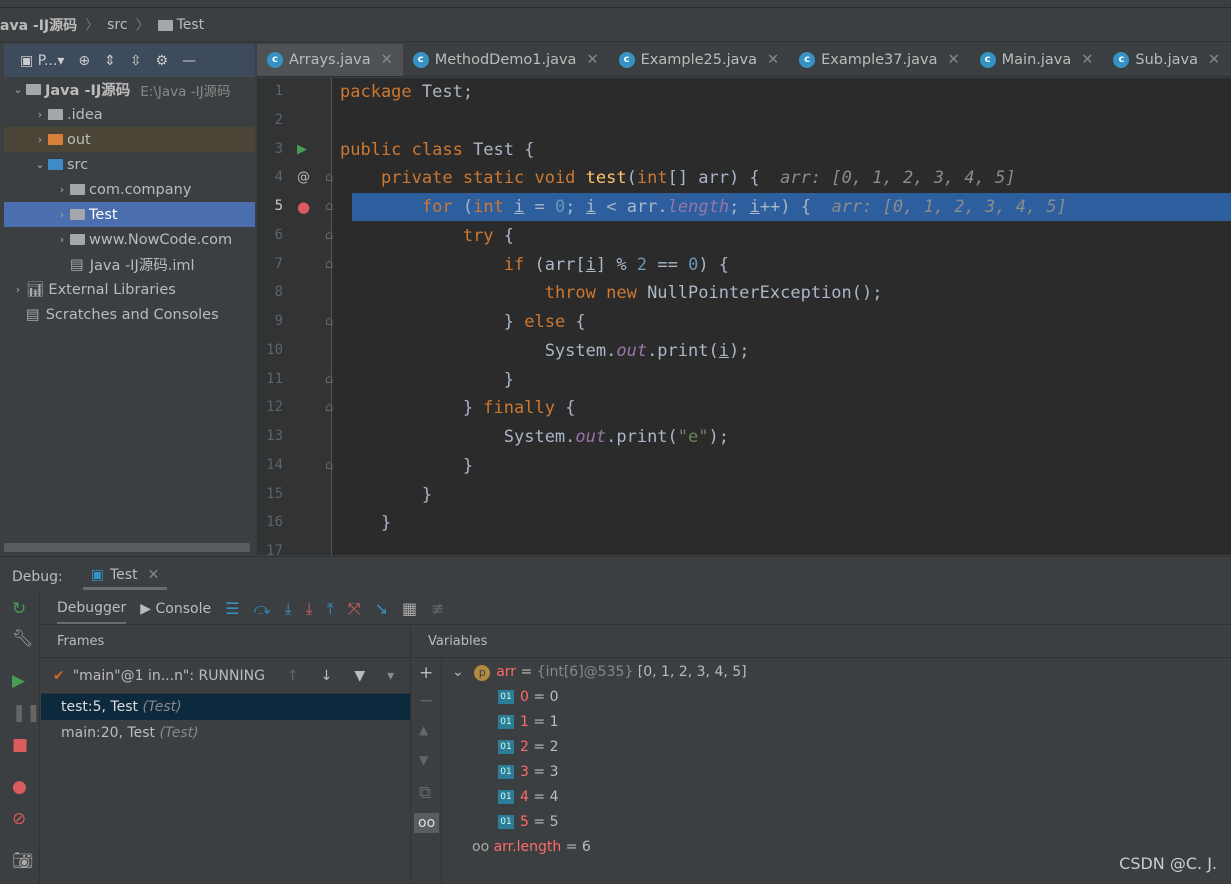  What do you see at coordinates (528, 697) in the screenshot?
I see `variable-row: 01 0 = 0` at bounding box center [528, 697].